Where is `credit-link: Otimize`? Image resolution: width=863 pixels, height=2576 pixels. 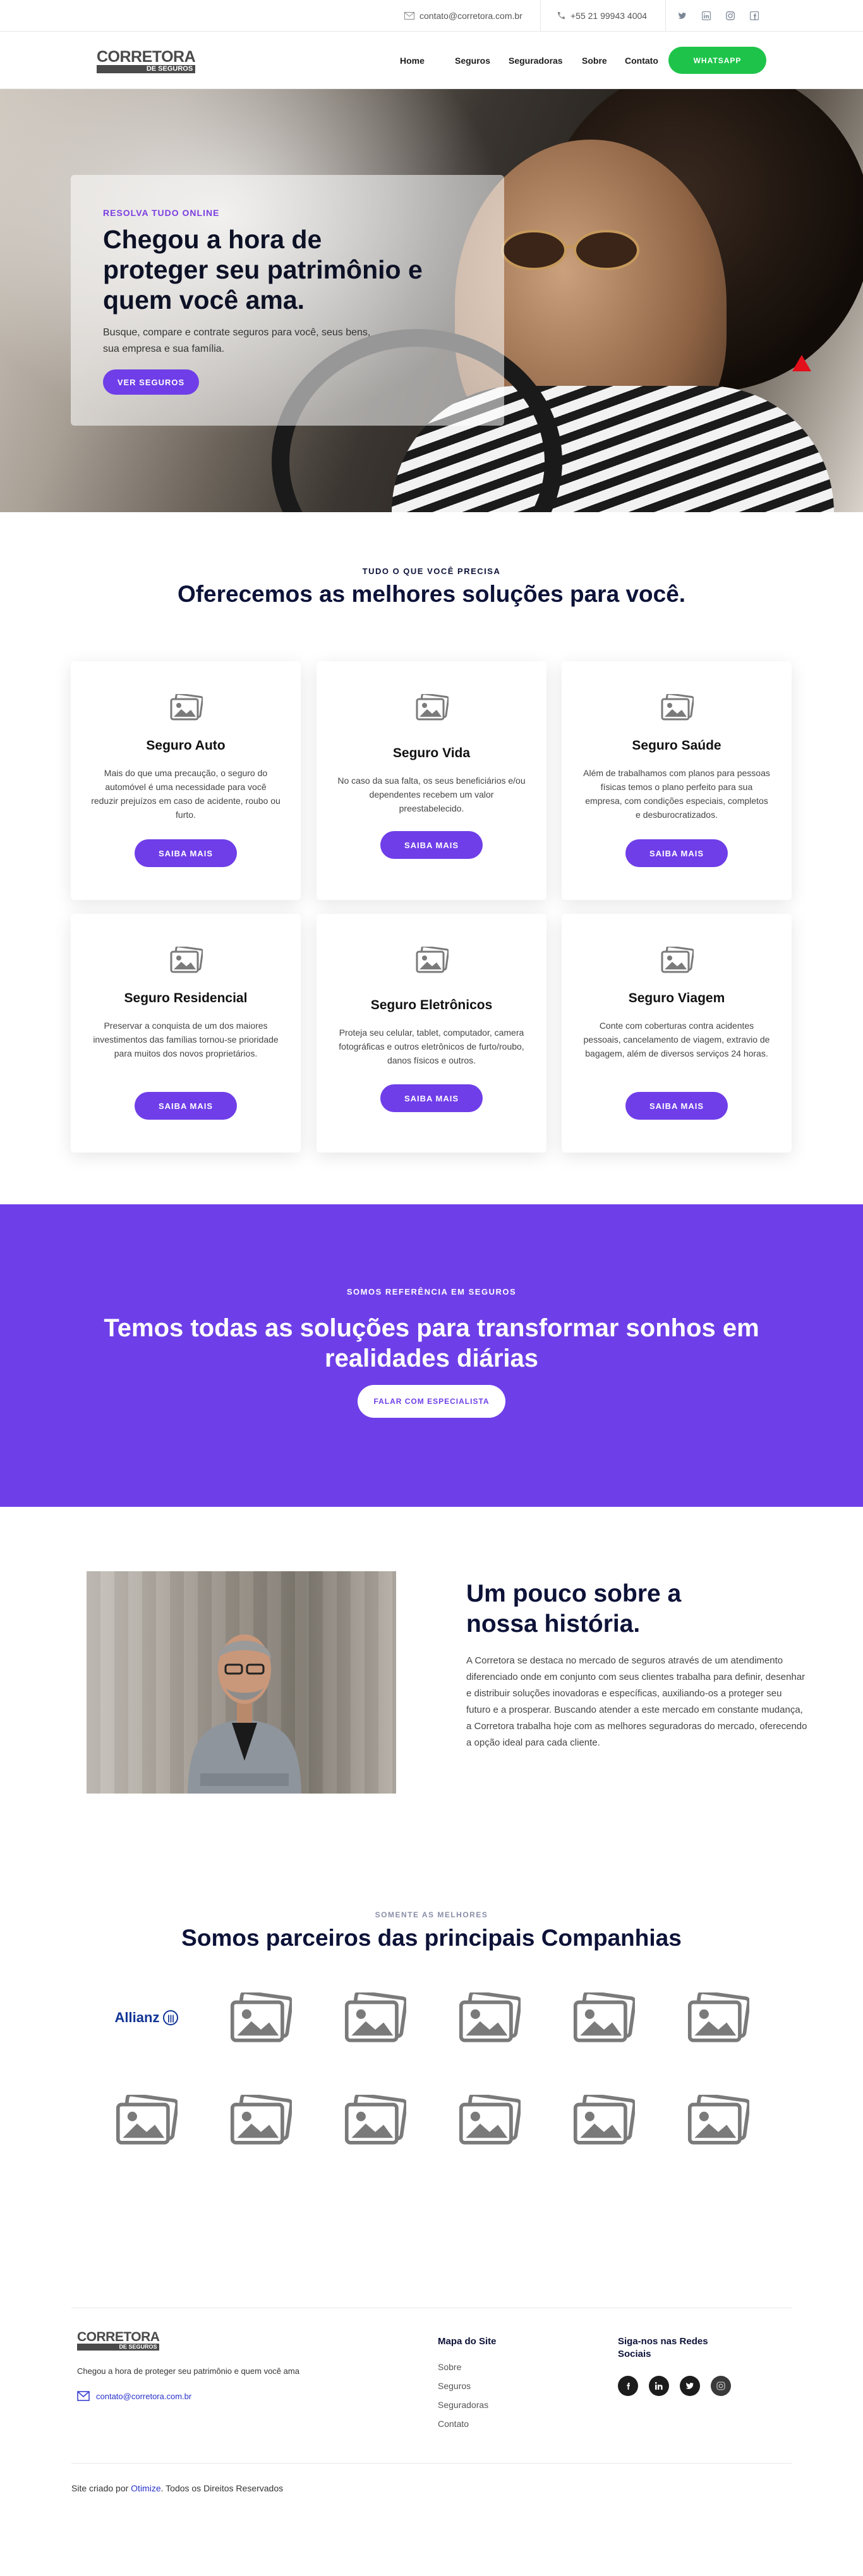 credit-link: Otimize is located at coordinates (145, 2488).